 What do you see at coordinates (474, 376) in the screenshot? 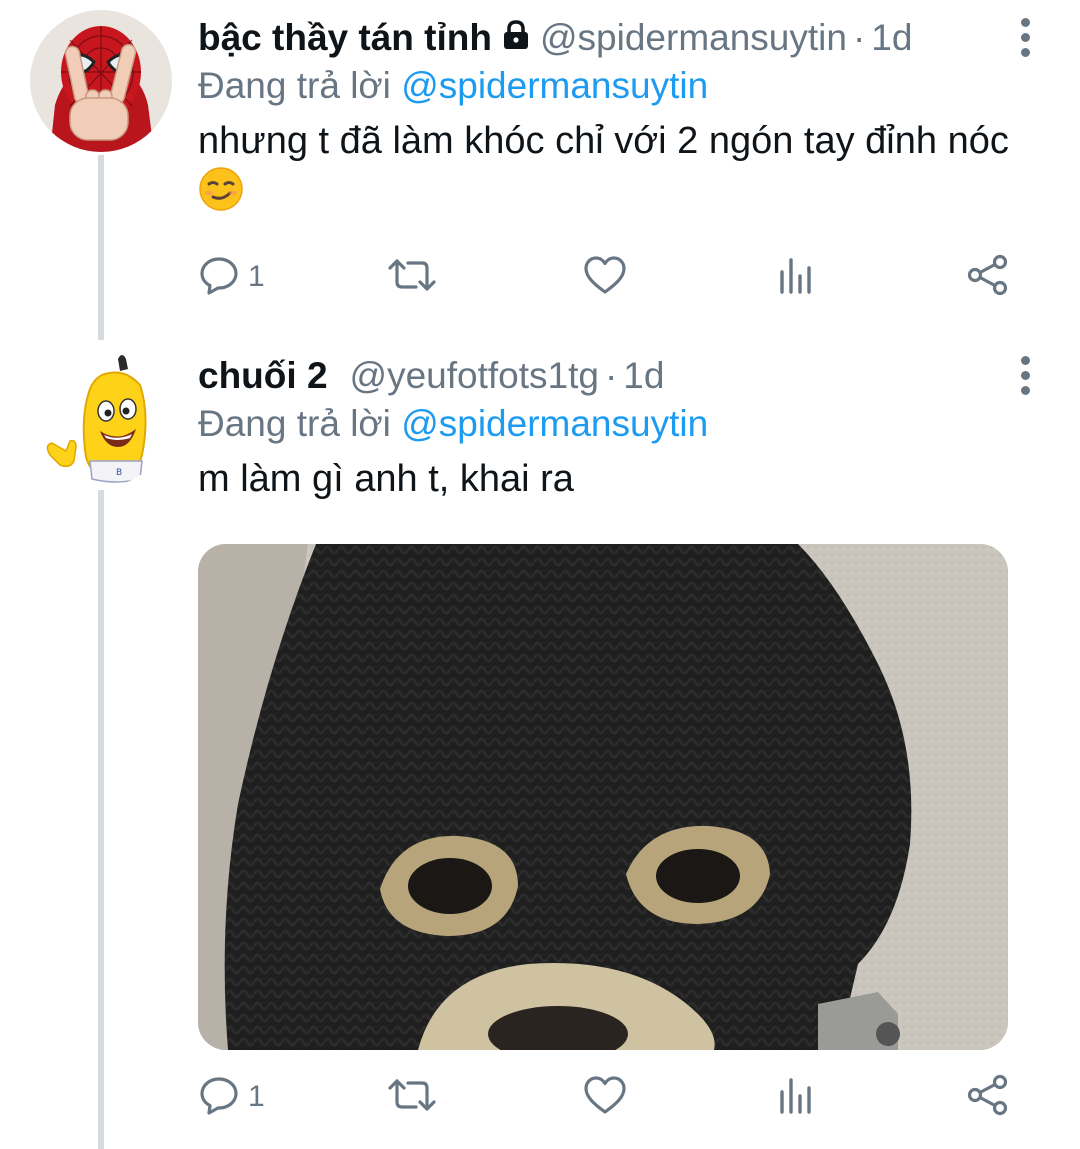
I see `user-handle: @yeufotfots1tg` at bounding box center [474, 376].